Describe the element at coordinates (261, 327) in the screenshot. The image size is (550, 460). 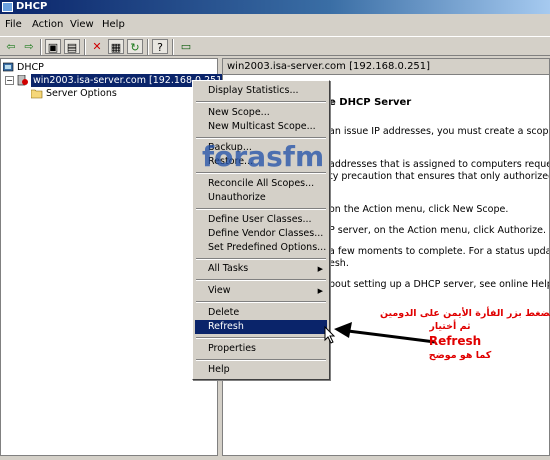
I see `menu-item-refresh: Refresh` at that location.